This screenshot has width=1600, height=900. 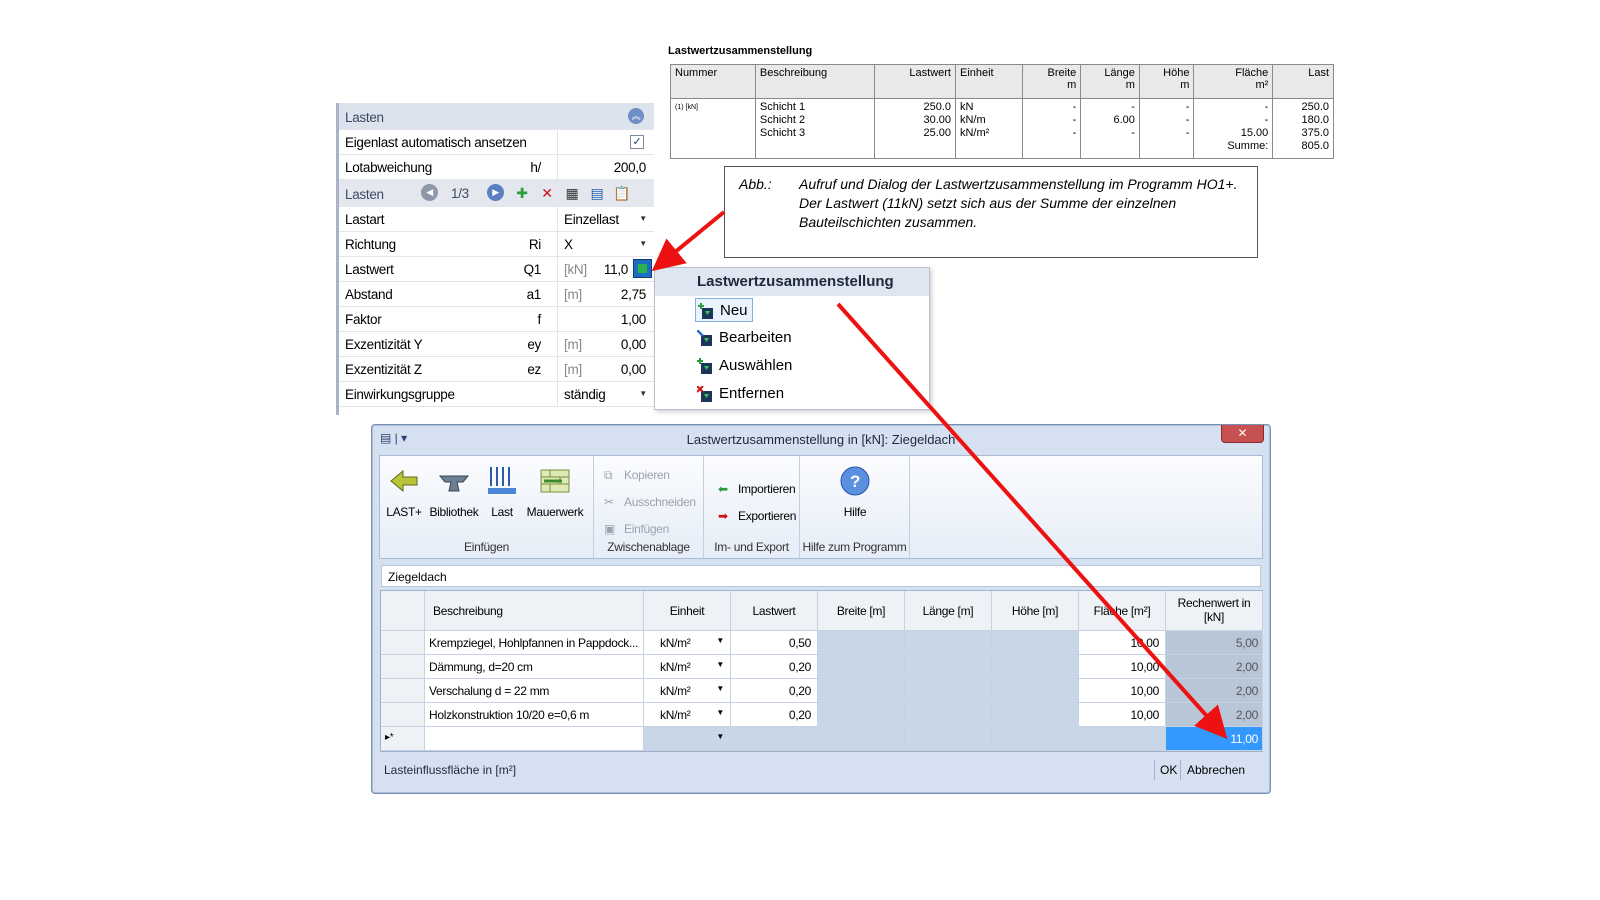 What do you see at coordinates (688, 241) in the screenshot?
I see `arrow-to-lastwert-button` at bounding box center [688, 241].